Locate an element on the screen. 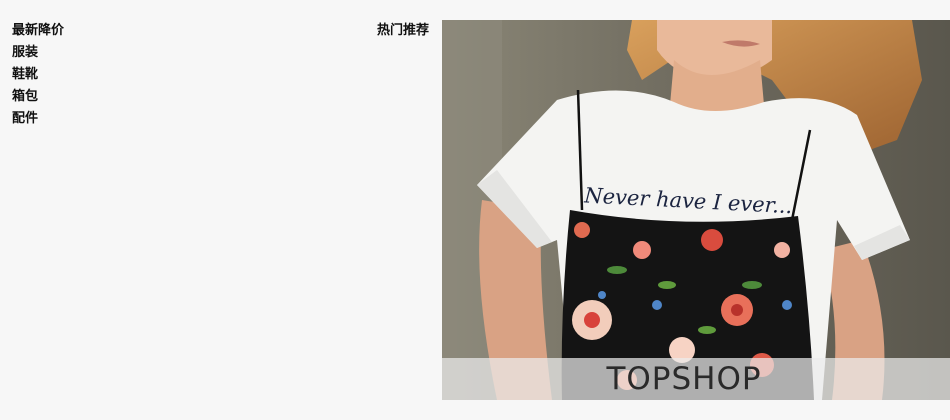  category-item-clothing: 服装 is located at coordinates (38, 53).